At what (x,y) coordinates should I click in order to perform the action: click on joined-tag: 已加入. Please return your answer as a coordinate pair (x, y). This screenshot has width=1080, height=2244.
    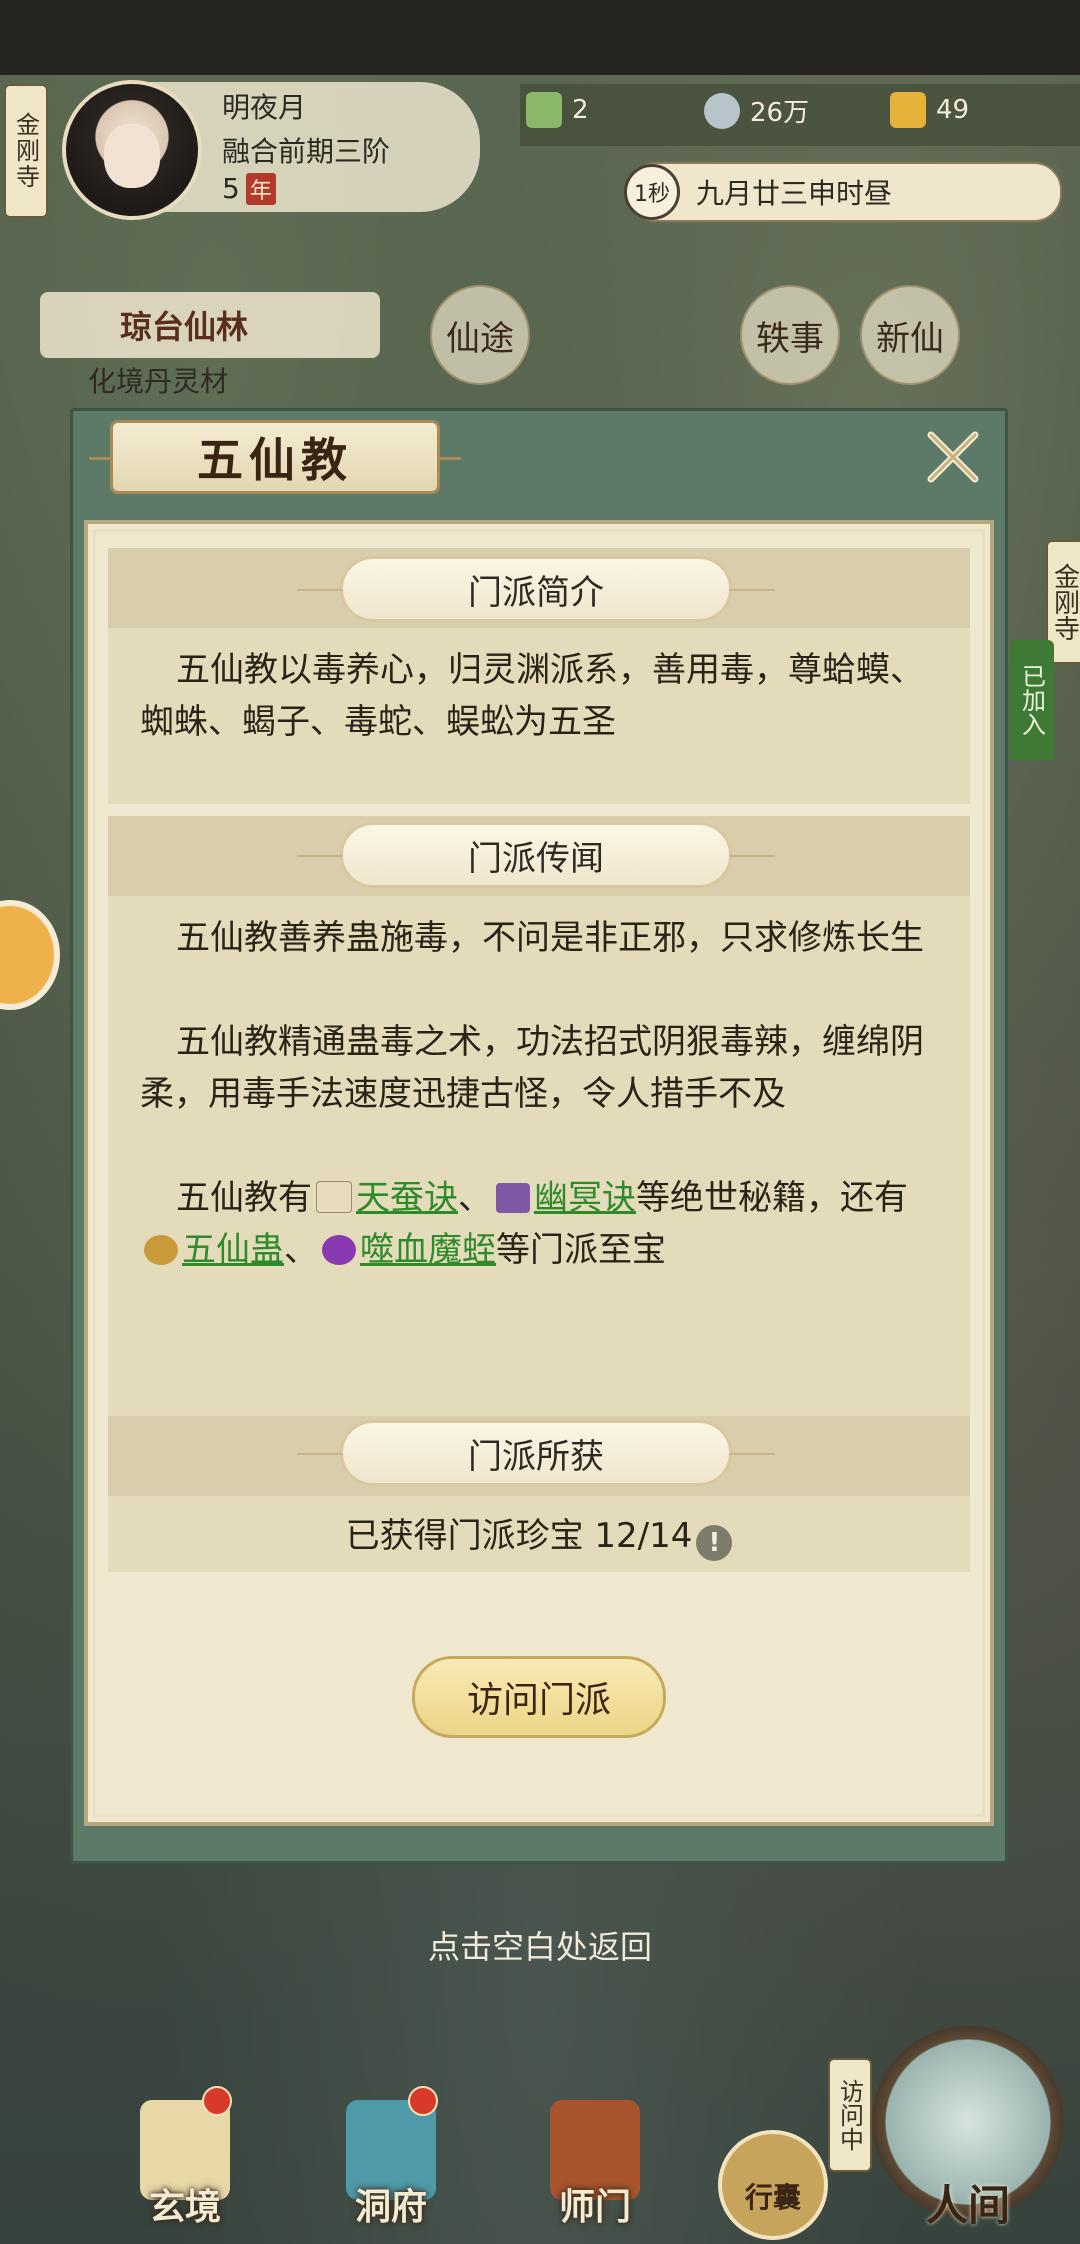
    Looking at the image, I should click on (1032, 700).